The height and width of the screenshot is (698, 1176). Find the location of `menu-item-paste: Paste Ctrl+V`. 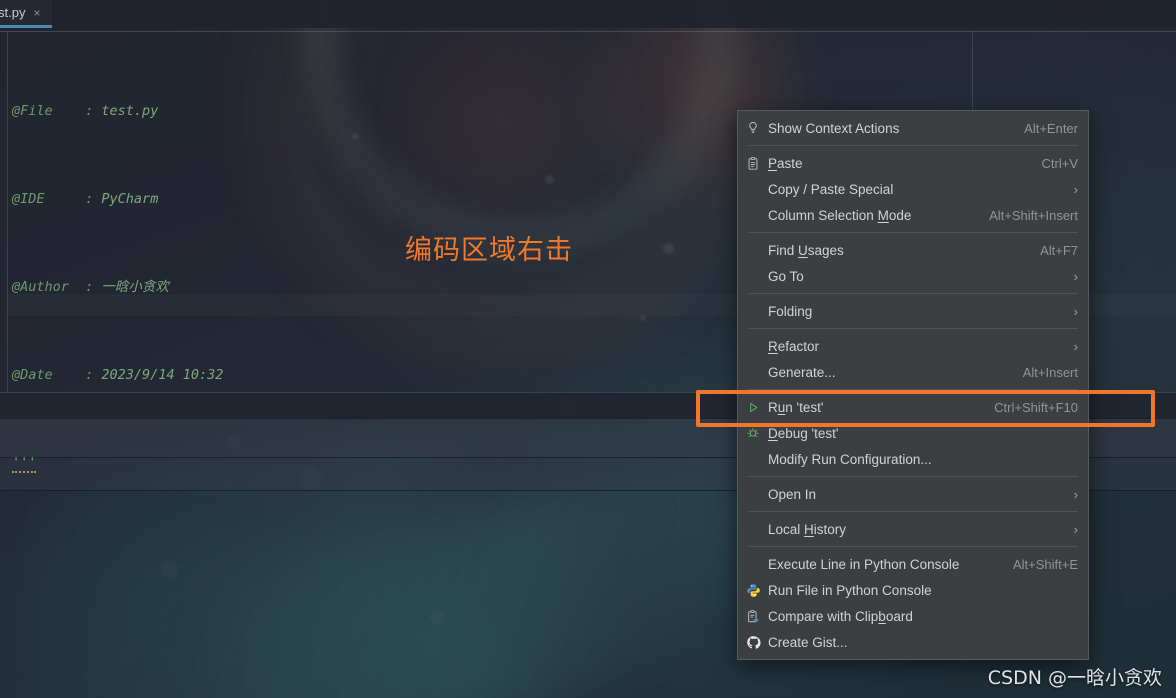

menu-item-paste: Paste Ctrl+V is located at coordinates (913, 163).